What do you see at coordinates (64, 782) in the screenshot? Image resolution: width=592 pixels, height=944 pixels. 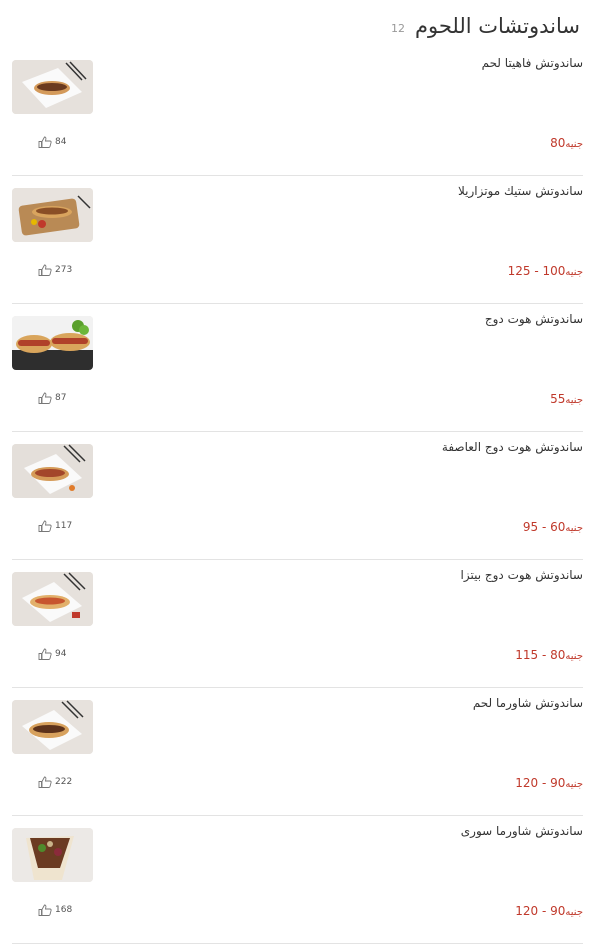 I see `like-count: 222` at bounding box center [64, 782].